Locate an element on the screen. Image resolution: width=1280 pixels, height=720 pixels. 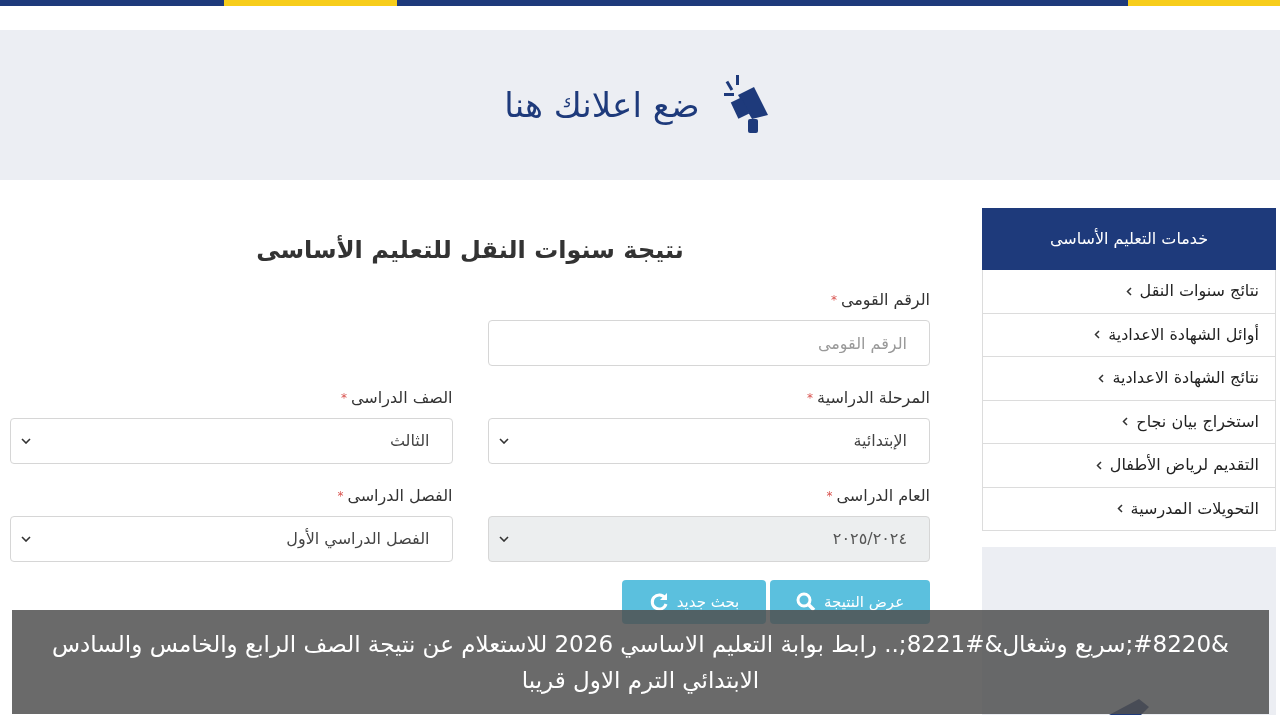
field-label: الرقم القومى is located at coordinates (885, 300).